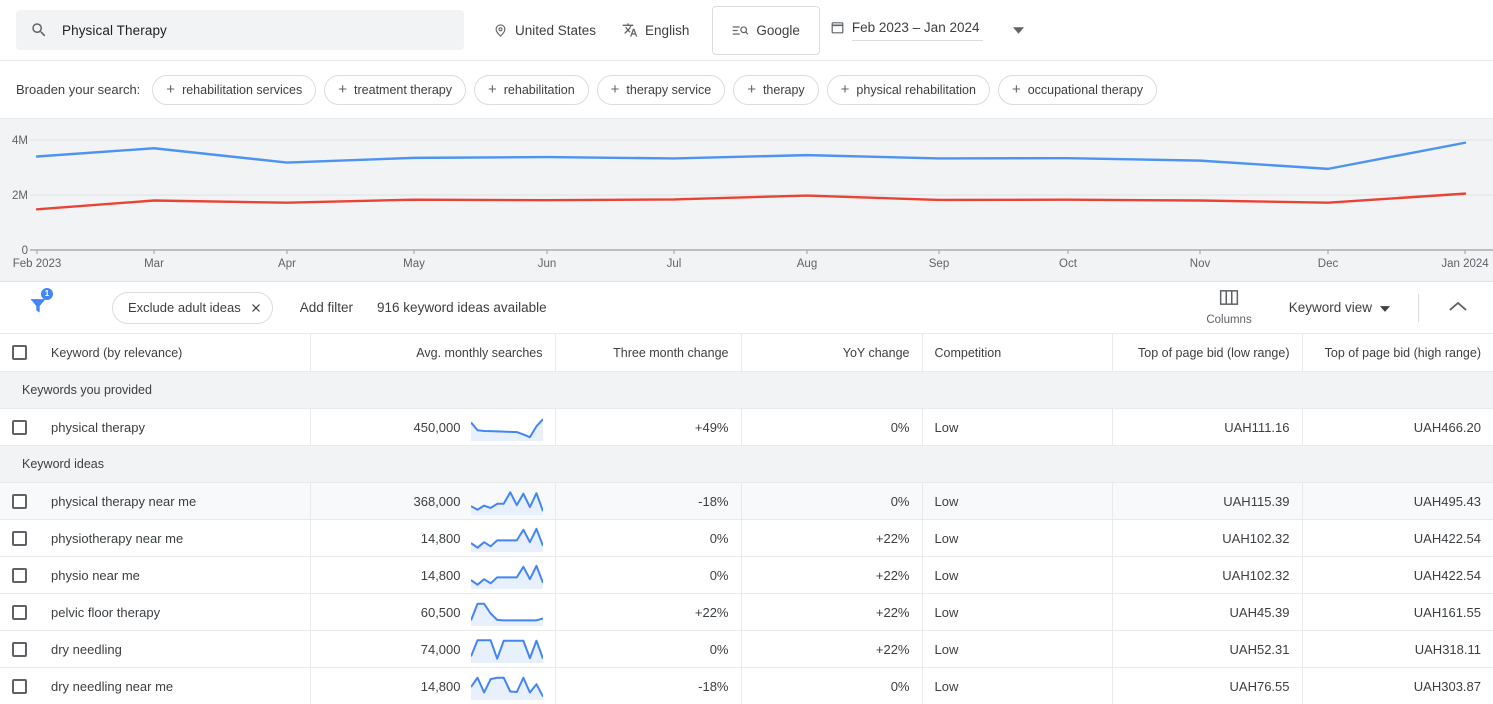 This screenshot has height=704, width=1493. Describe the element at coordinates (1418, 307) in the screenshot. I see `toolbar-divider` at that location.